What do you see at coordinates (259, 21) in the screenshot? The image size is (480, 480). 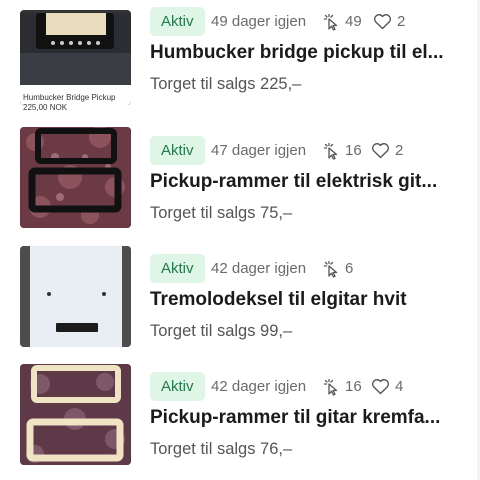 I see `days-left: 49 dager igjen` at bounding box center [259, 21].